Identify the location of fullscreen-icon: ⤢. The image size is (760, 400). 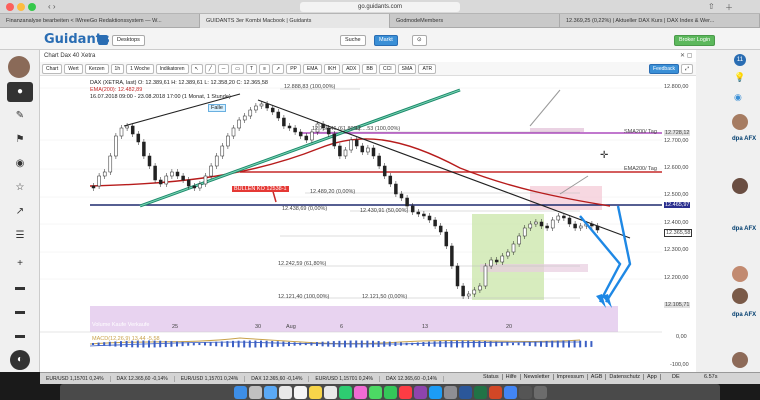
(686, 68).